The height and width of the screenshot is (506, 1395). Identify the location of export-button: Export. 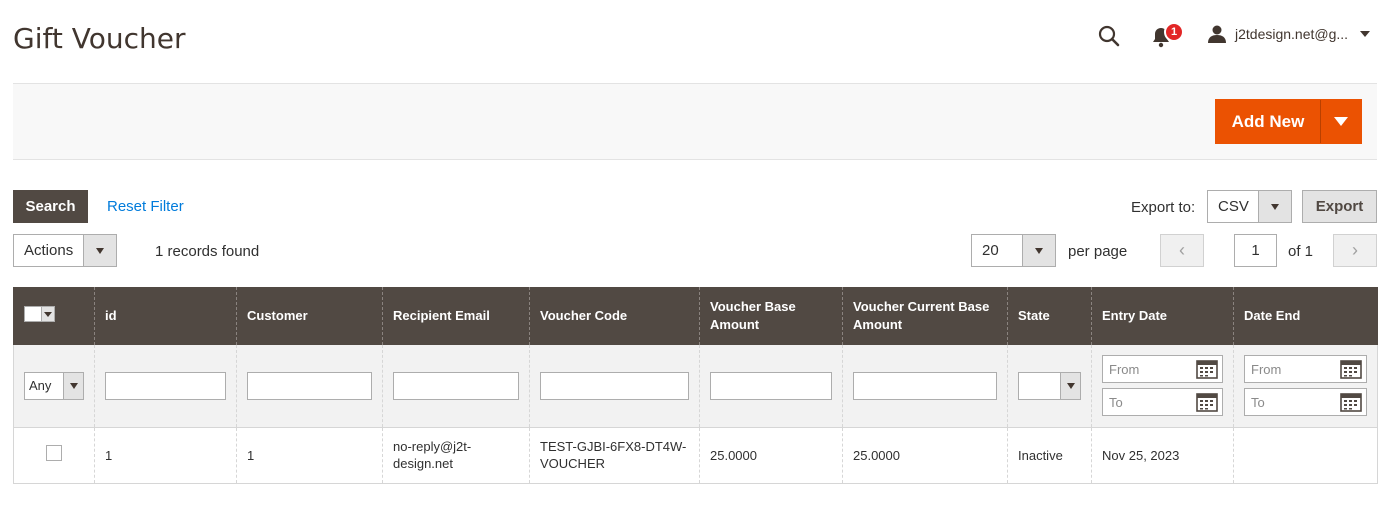
(1339, 206).